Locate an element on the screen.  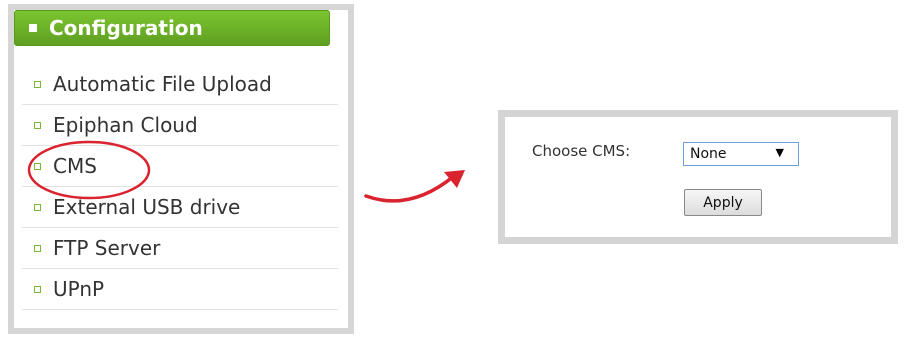
menu-item-cms: CMS is located at coordinates (180, 166).